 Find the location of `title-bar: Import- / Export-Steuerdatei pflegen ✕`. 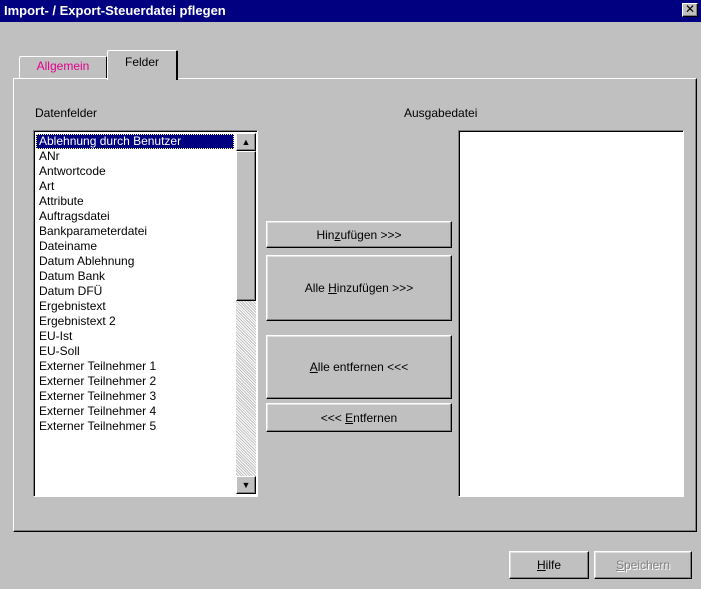

title-bar: Import- / Export-Steuerdatei pflegen ✕ is located at coordinates (350, 11).